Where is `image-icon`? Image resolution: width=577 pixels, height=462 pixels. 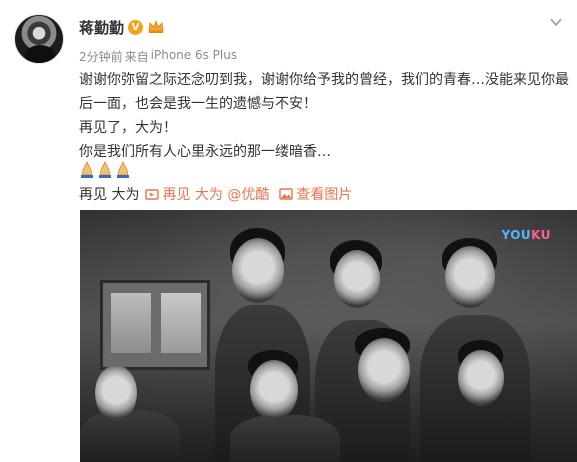 image-icon is located at coordinates (286, 194).